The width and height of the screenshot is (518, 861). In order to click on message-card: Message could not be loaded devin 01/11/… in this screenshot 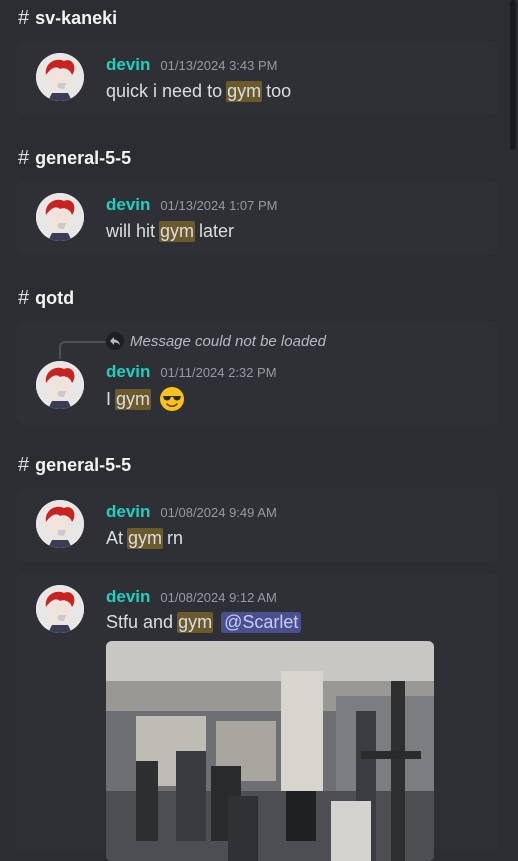, I will do `click(257, 373)`.